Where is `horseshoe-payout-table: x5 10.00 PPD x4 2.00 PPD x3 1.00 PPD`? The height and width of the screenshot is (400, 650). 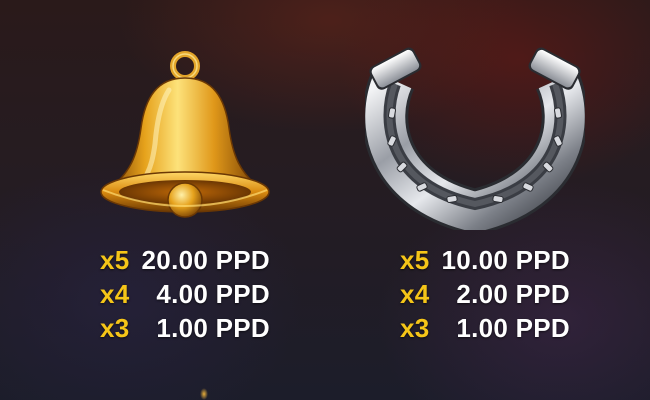 horseshoe-payout-table: x5 10.00 PPD x4 2.00 PPD x3 1.00 PPD is located at coordinates (475, 294).